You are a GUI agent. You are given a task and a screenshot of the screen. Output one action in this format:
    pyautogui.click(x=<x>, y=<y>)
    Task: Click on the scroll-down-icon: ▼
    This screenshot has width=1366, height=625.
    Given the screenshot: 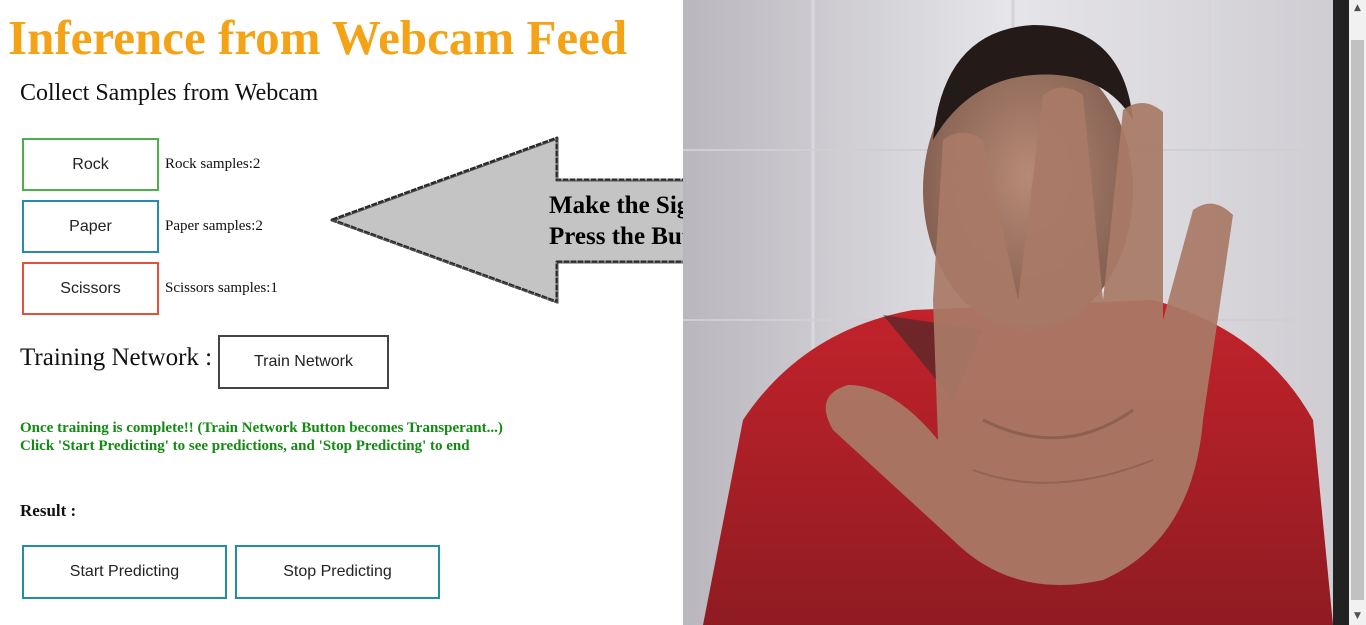 What is the action you would take?
    pyautogui.click(x=1357, y=616)
    